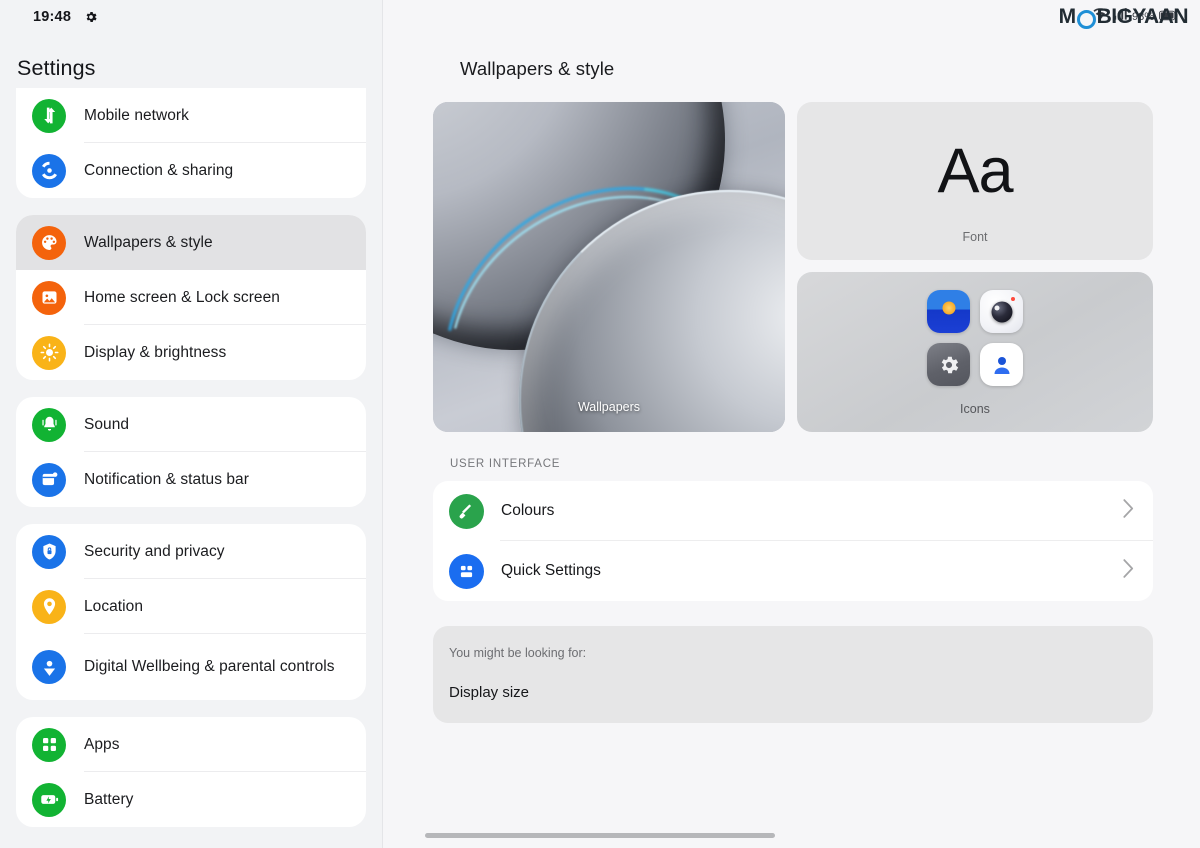 This screenshot has height=848, width=1200. Describe the element at coordinates (209, 667) in the screenshot. I see `sidebar-item-label: Digital Wellbeing & parental controls` at that location.